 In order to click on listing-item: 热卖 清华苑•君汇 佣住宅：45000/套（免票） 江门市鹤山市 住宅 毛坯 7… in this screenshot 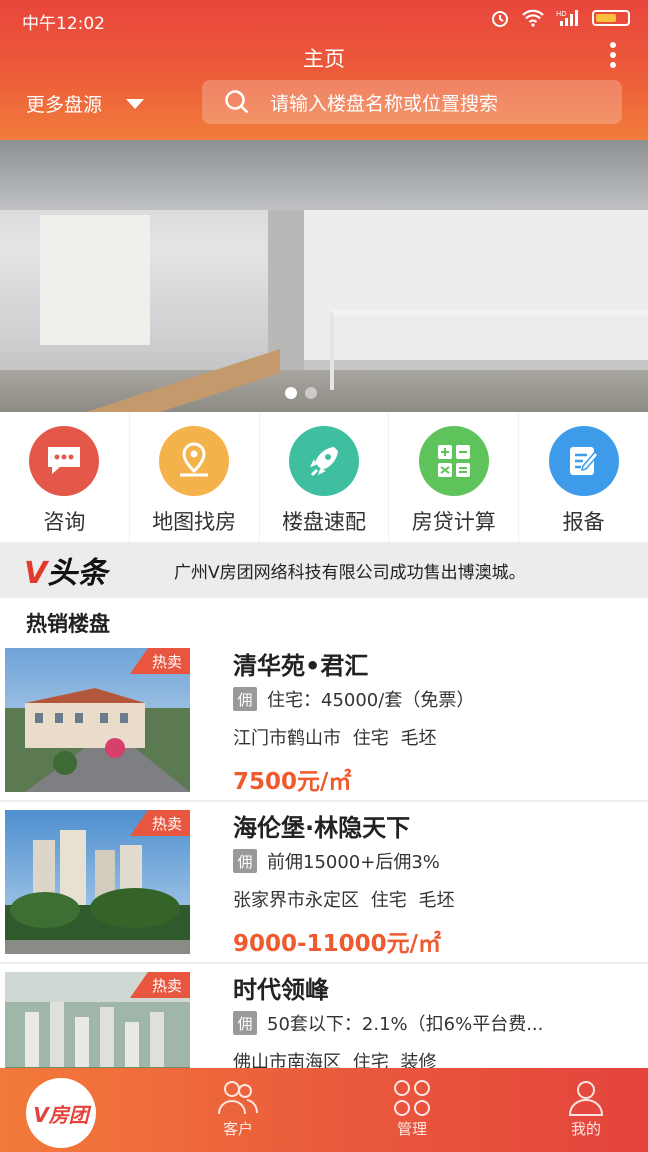, I will do `click(324, 721)`.